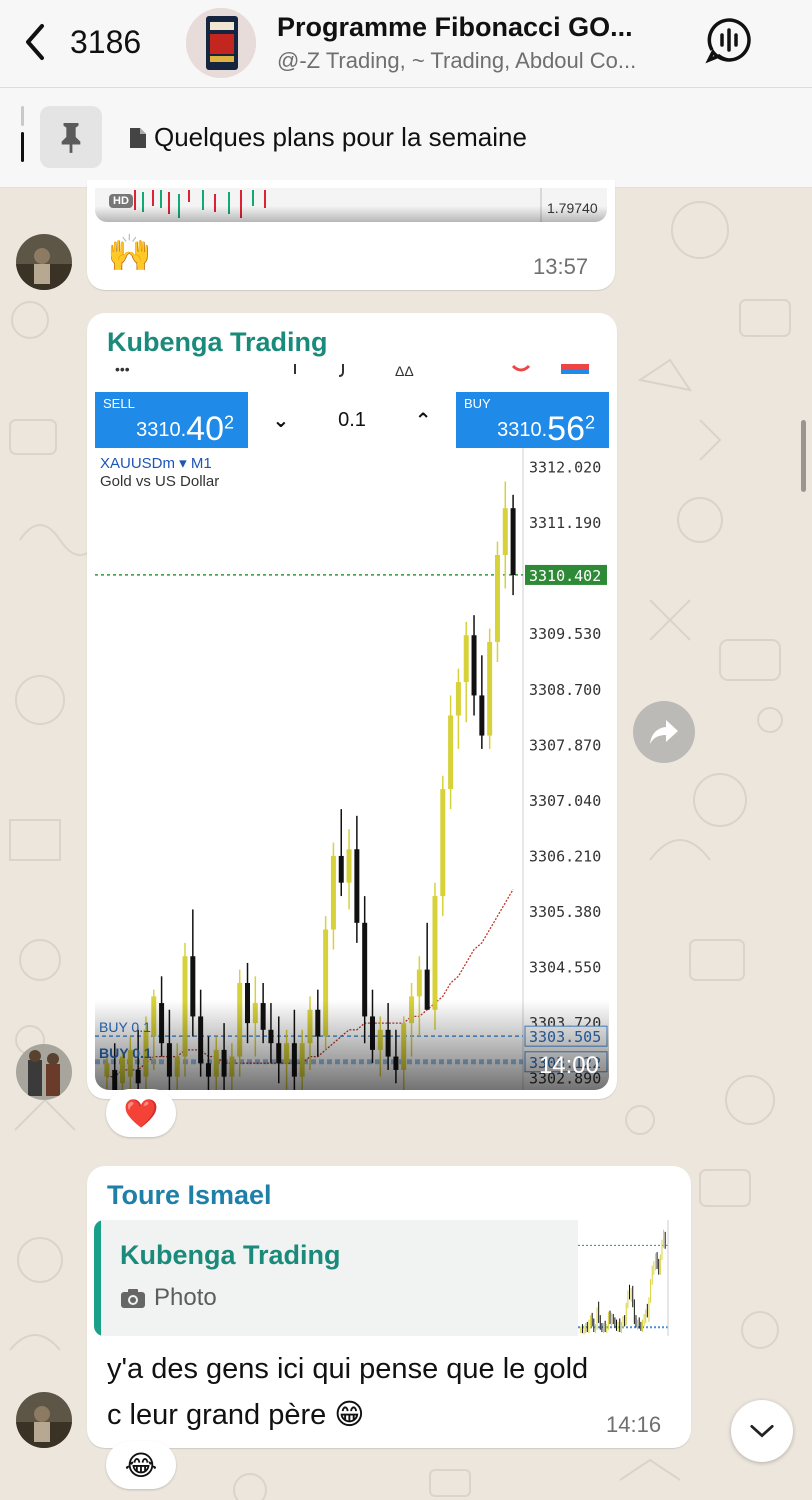 The height and width of the screenshot is (1500, 812). Describe the element at coordinates (568, 1065) in the screenshot. I see `message-time: 14:00` at that location.